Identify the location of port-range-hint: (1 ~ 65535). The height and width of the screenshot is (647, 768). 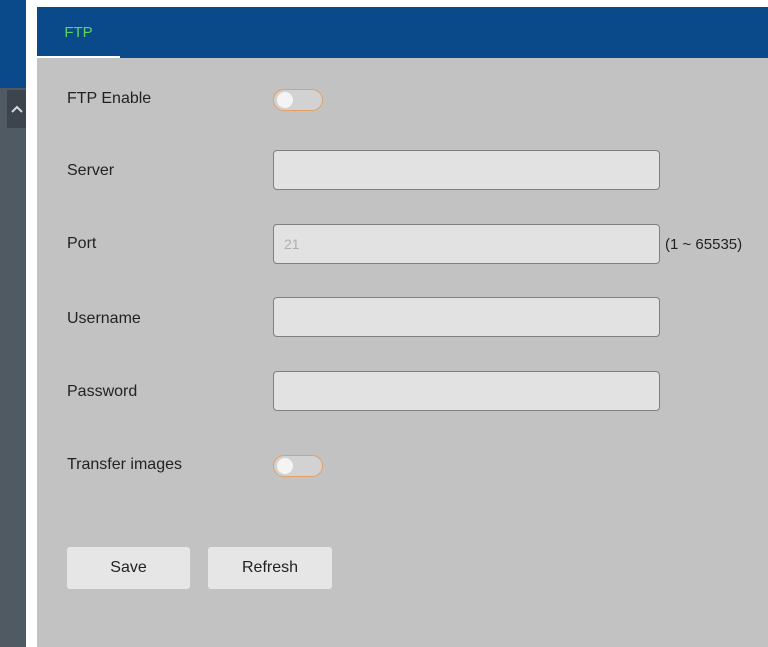
(704, 244).